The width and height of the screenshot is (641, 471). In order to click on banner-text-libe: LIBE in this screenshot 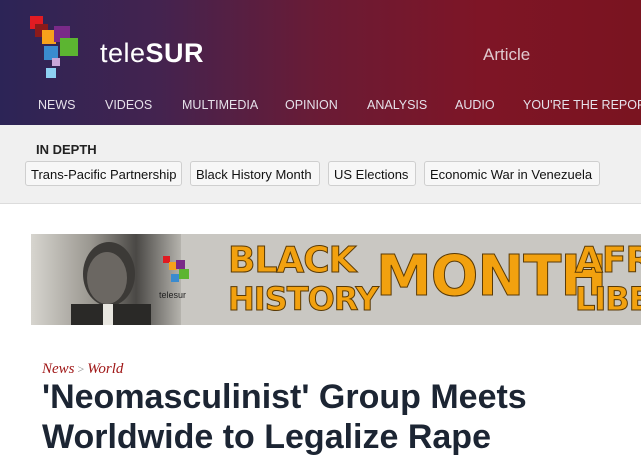, I will do `click(608, 299)`.